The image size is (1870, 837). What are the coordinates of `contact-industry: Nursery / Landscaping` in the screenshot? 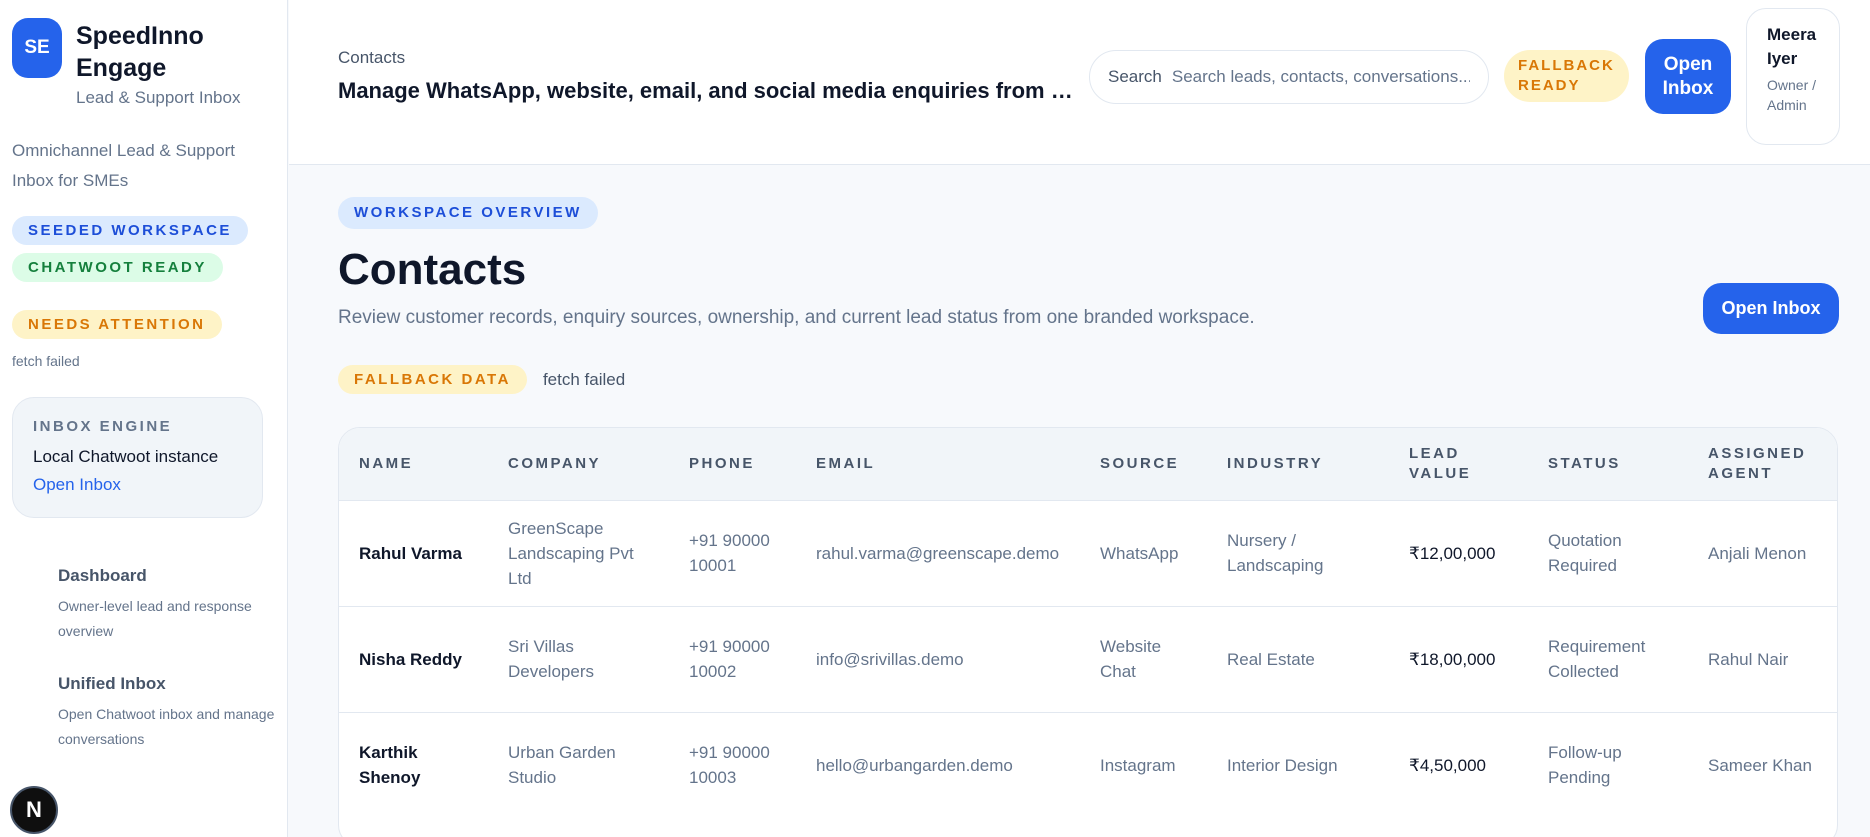 It's located at (1275, 553).